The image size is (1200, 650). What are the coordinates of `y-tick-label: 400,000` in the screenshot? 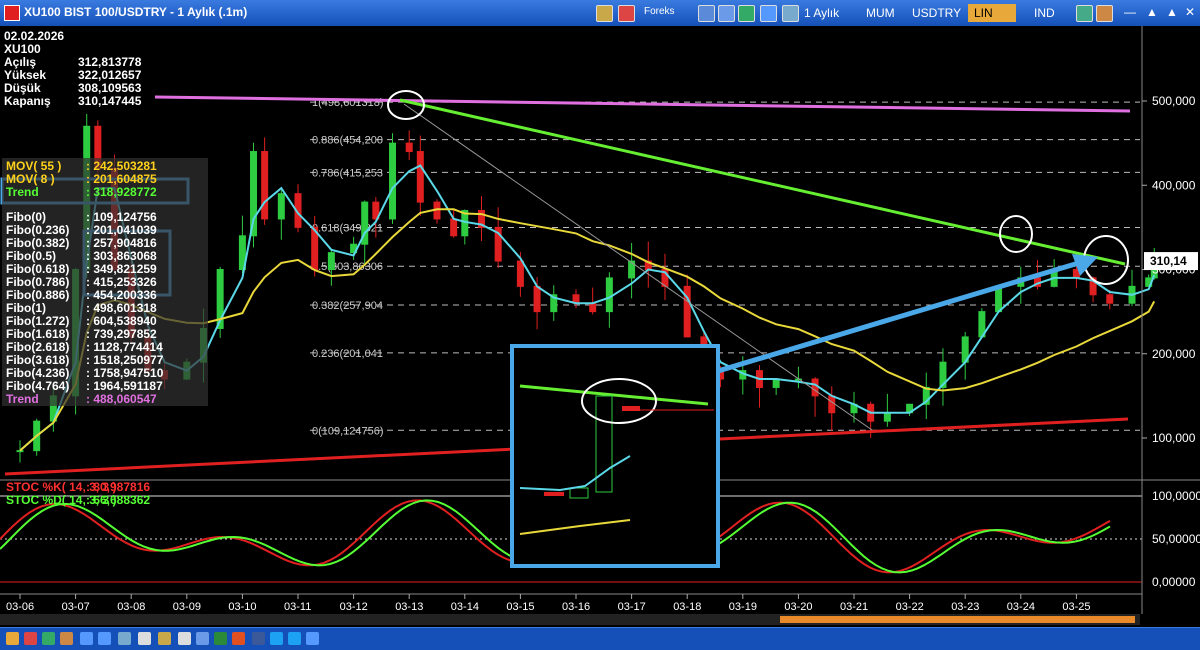 It's located at (1174, 185).